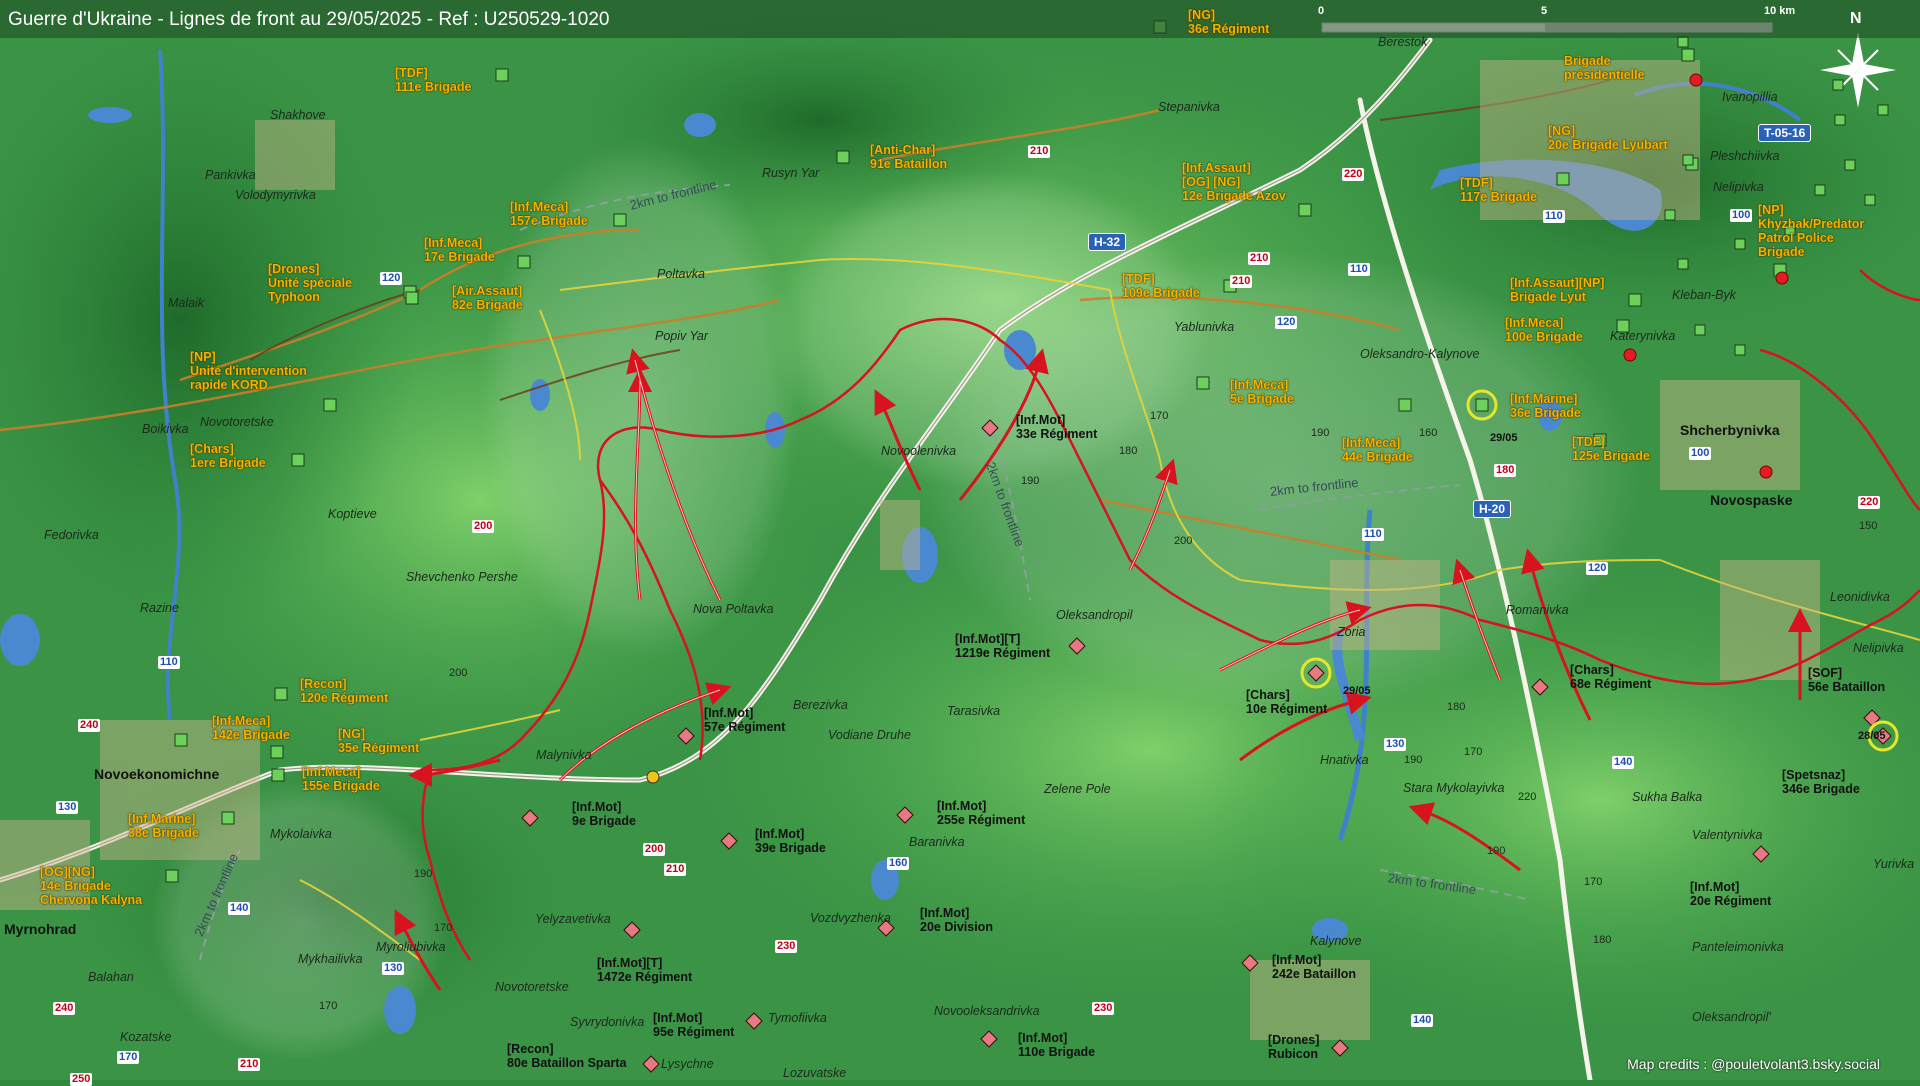 The width and height of the screenshot is (1920, 1086). Describe the element at coordinates (1860, 597) in the screenshot. I see `place-label: Leonidivka` at that location.